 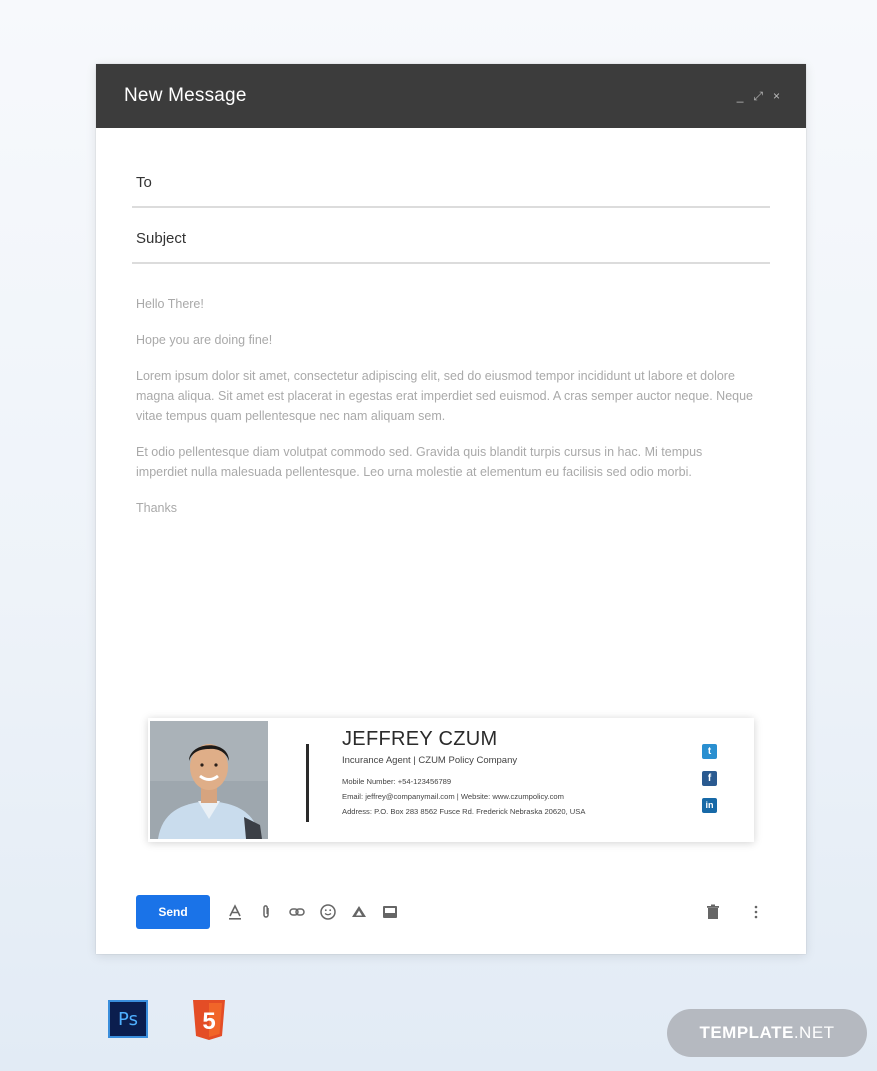 What do you see at coordinates (156, 508) in the screenshot?
I see `body-signoff: Thanks` at bounding box center [156, 508].